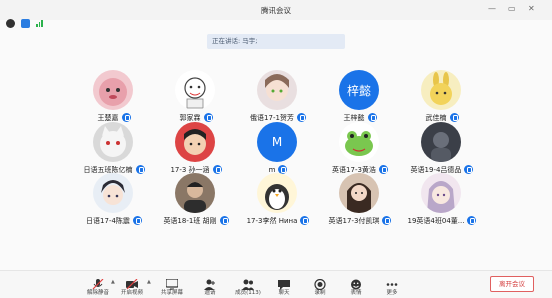 Image resolution: width=552 pixels, height=298 pixels. I want to click on participant-tile: 英语18-1班 胡刚, so click(196, 199).